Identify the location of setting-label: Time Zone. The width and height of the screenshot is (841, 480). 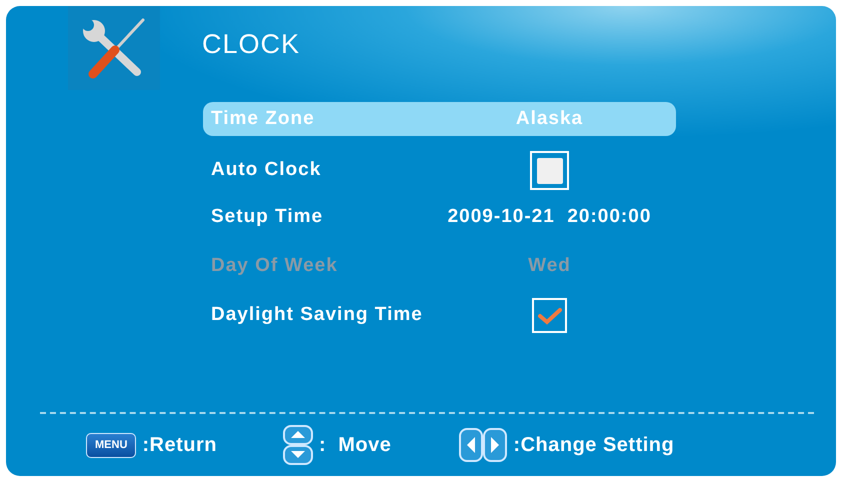
(262, 118).